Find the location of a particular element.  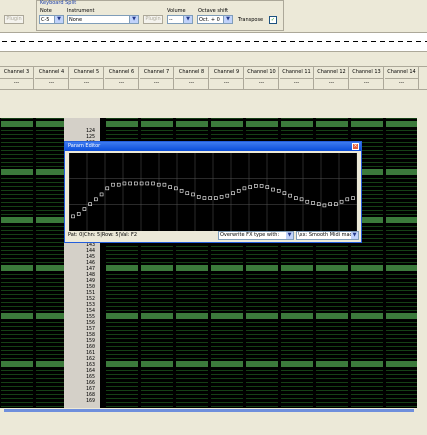

order-list is located at coordinates (213, 42).